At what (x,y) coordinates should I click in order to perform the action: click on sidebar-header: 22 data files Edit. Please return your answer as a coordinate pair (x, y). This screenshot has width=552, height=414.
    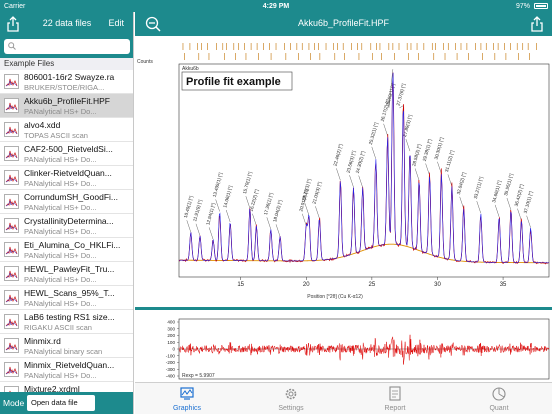
    Looking at the image, I should click on (66, 24).